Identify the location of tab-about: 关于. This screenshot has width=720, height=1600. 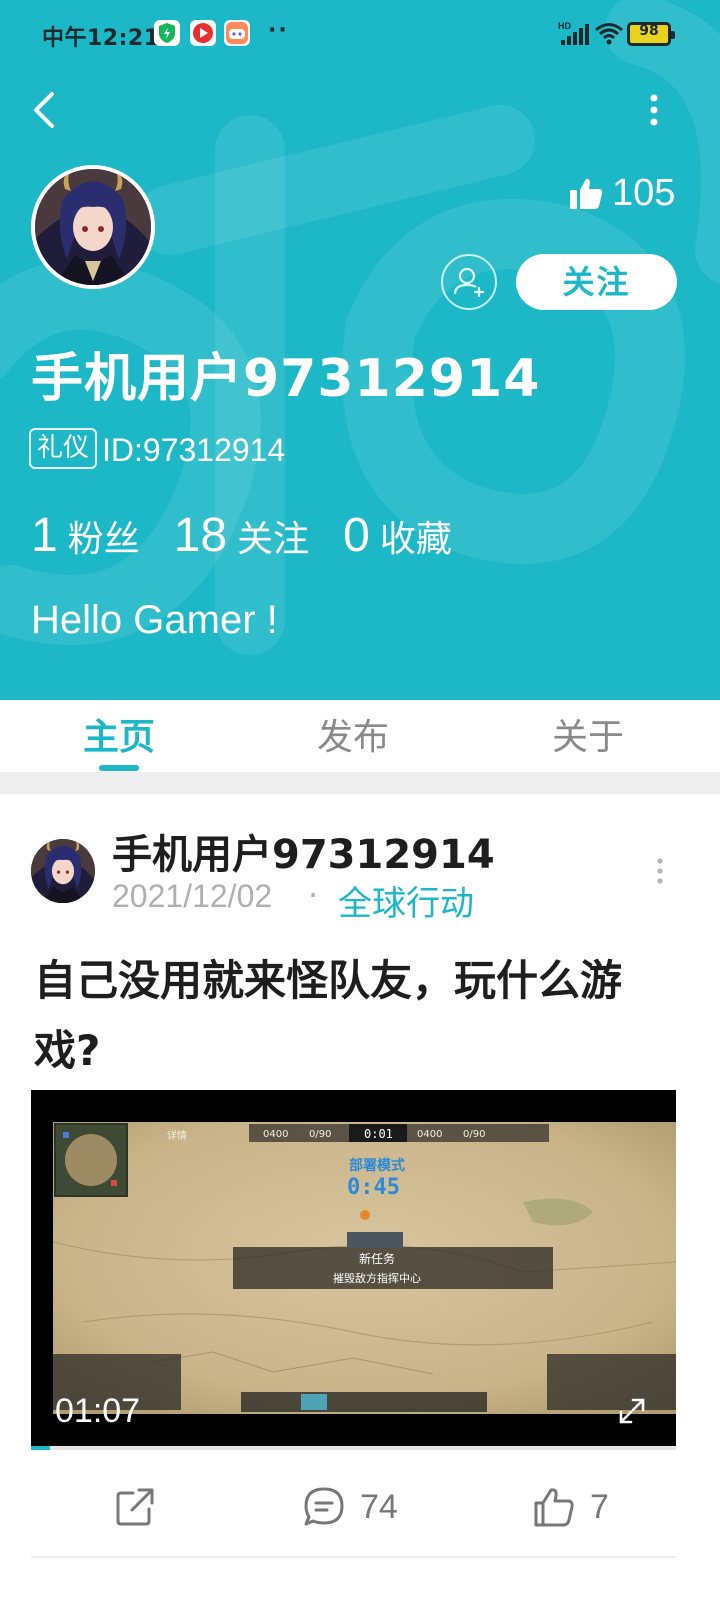
(588, 734).